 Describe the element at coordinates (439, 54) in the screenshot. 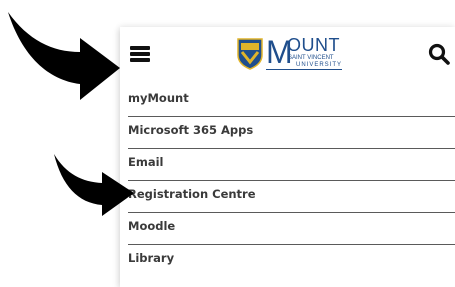

I see `search-icon` at that location.